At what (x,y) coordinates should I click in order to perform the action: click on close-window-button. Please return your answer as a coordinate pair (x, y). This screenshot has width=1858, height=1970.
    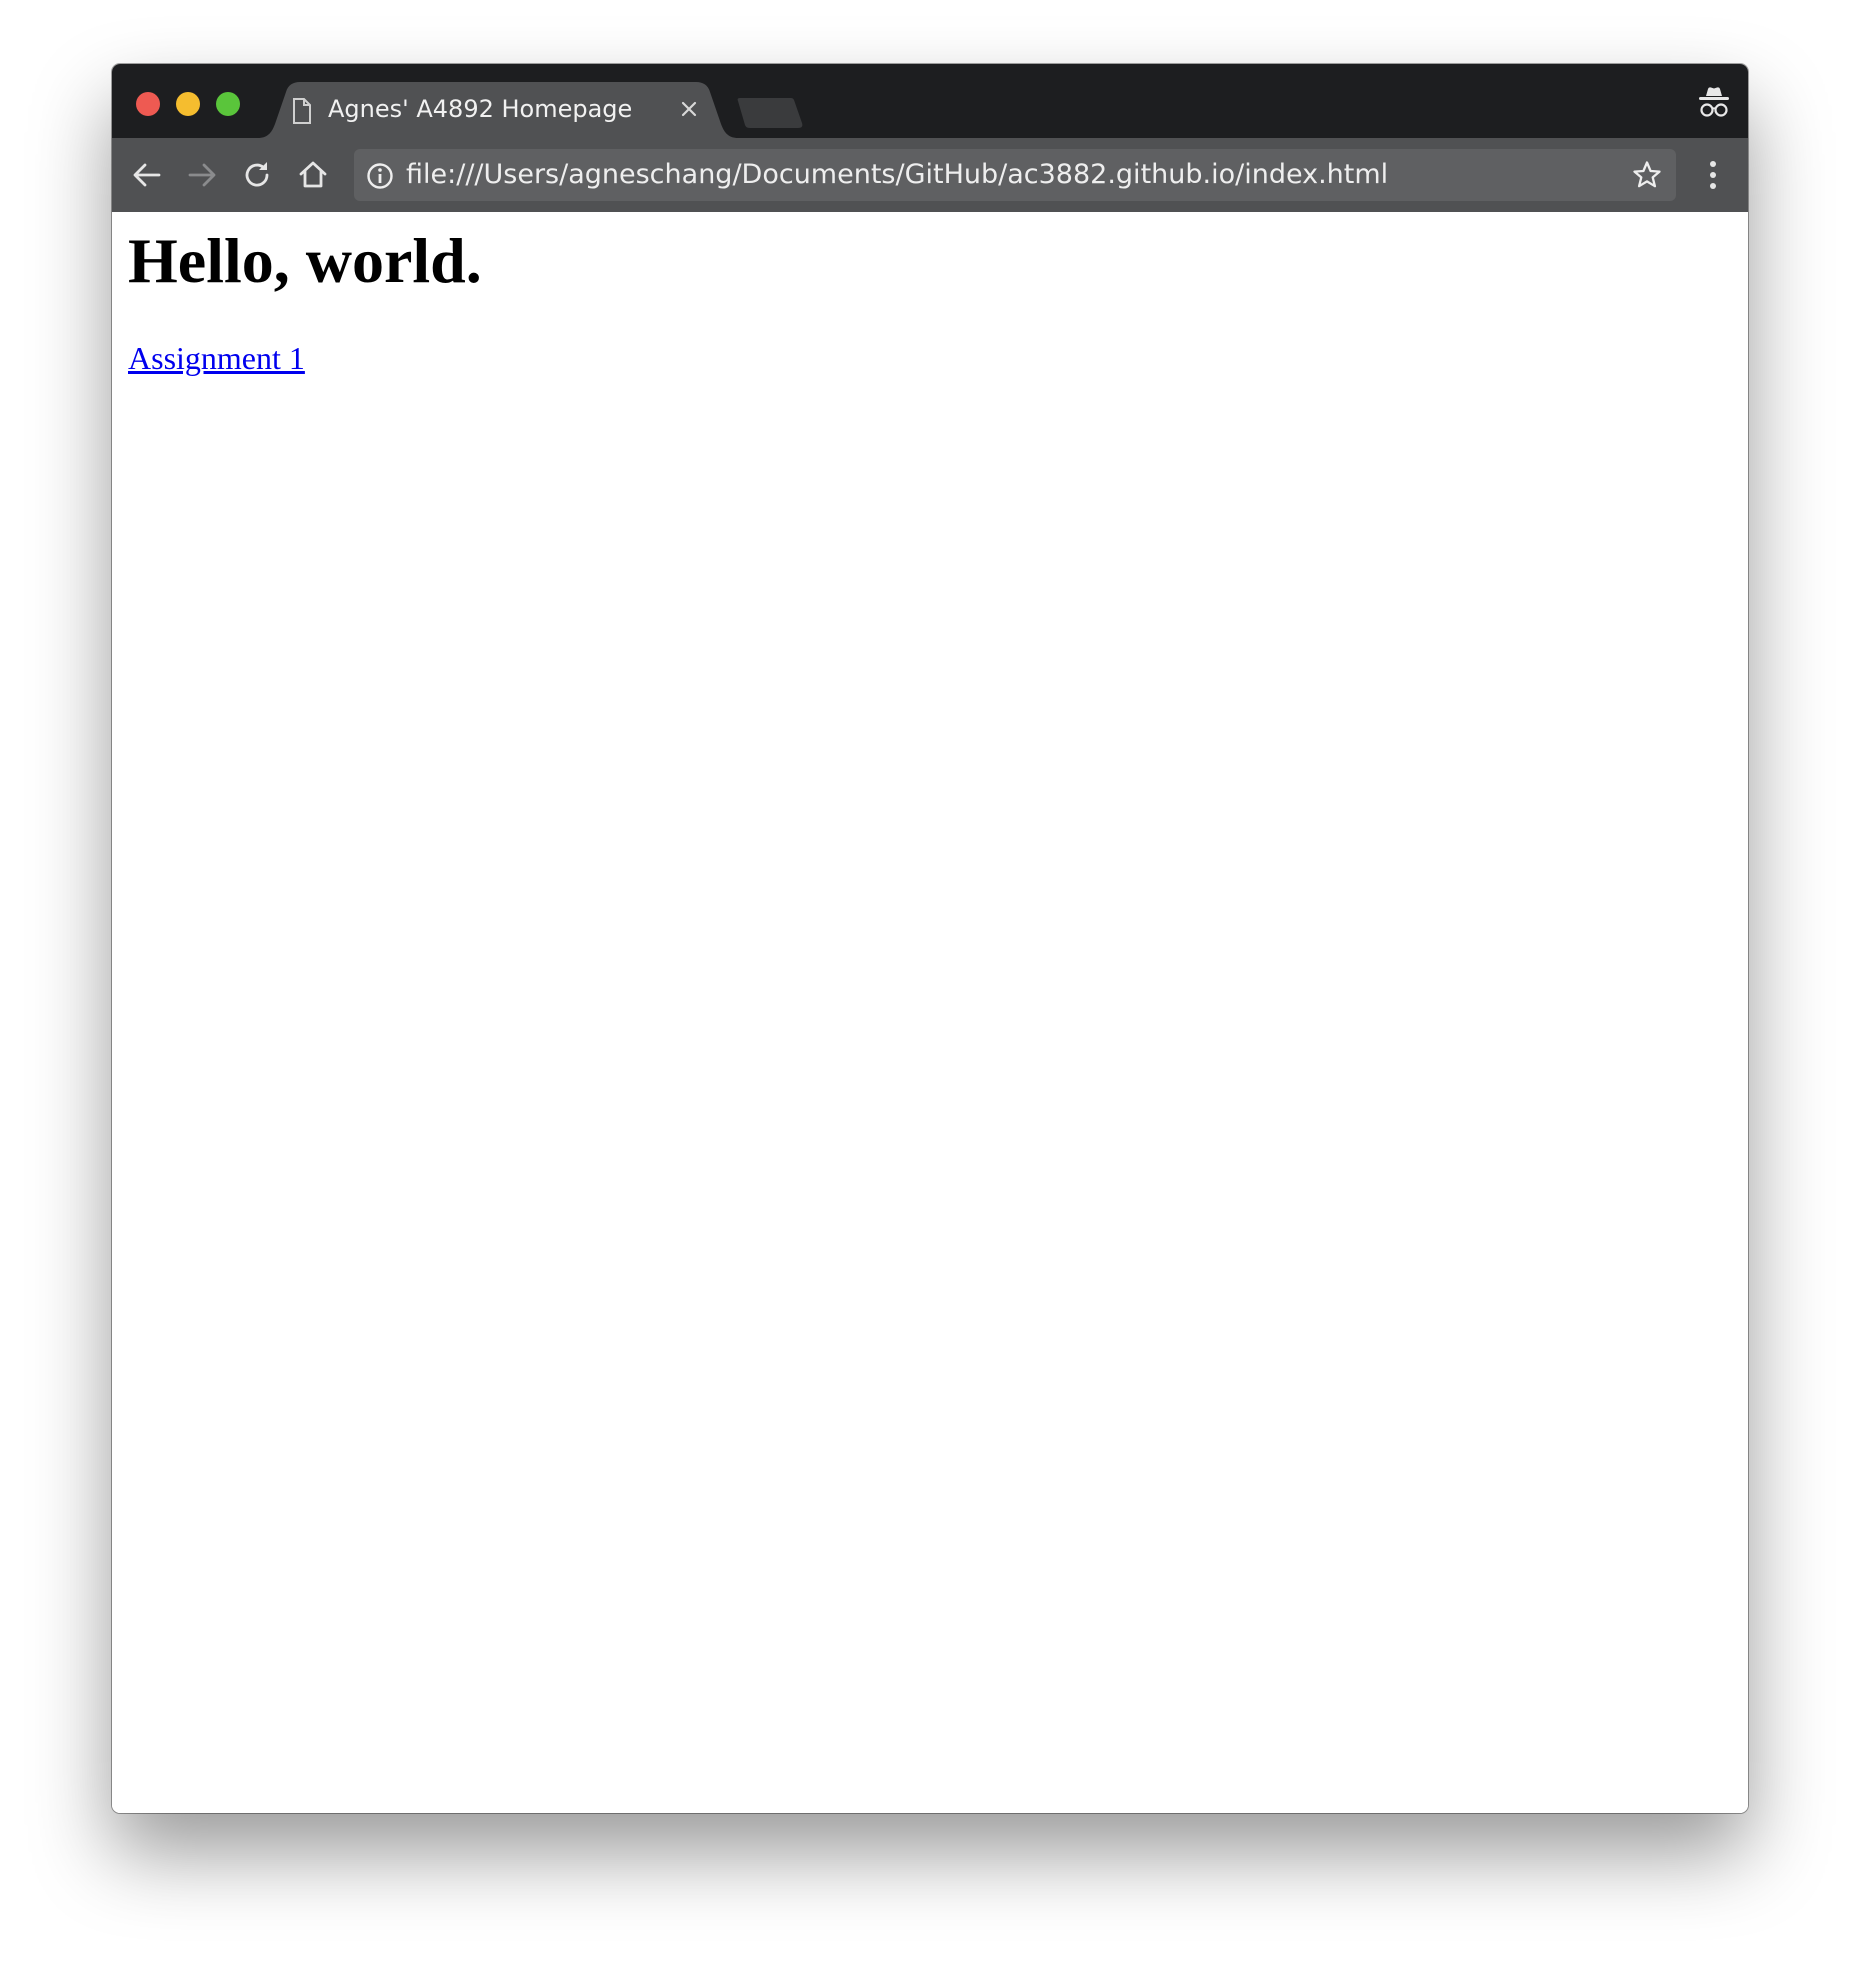
    Looking at the image, I should click on (148, 104).